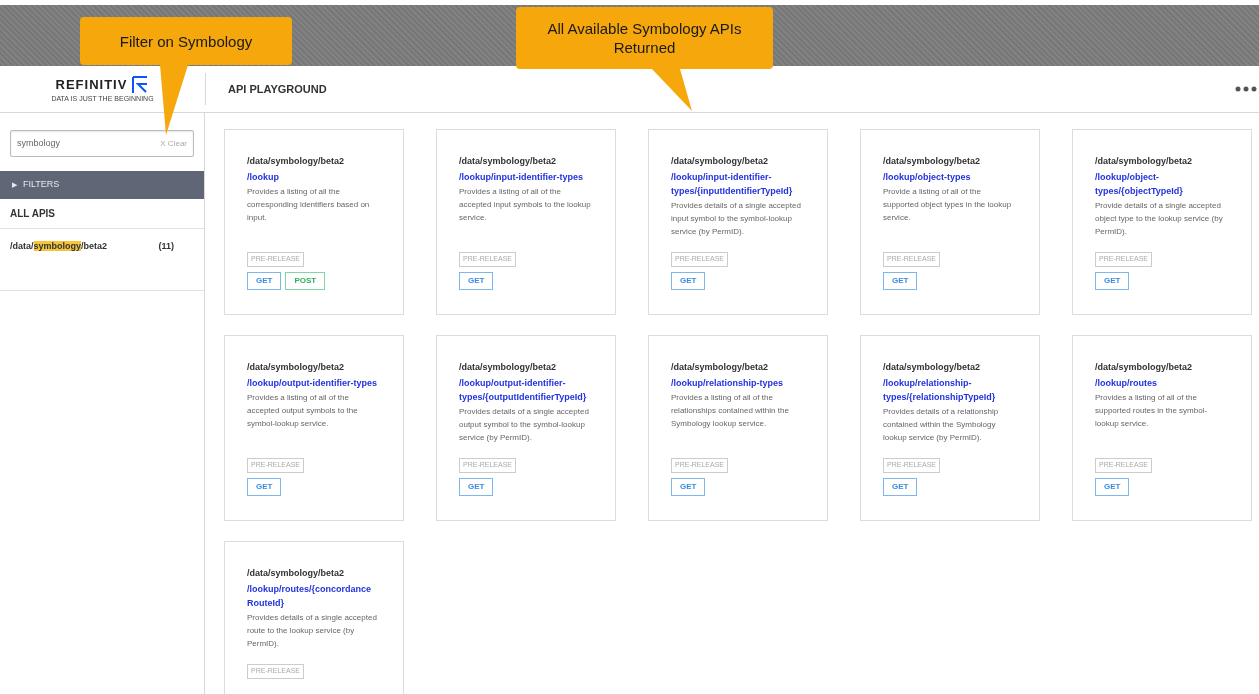  I want to click on callout-text: All Available Symbology APIs Returned, so click(644, 38).